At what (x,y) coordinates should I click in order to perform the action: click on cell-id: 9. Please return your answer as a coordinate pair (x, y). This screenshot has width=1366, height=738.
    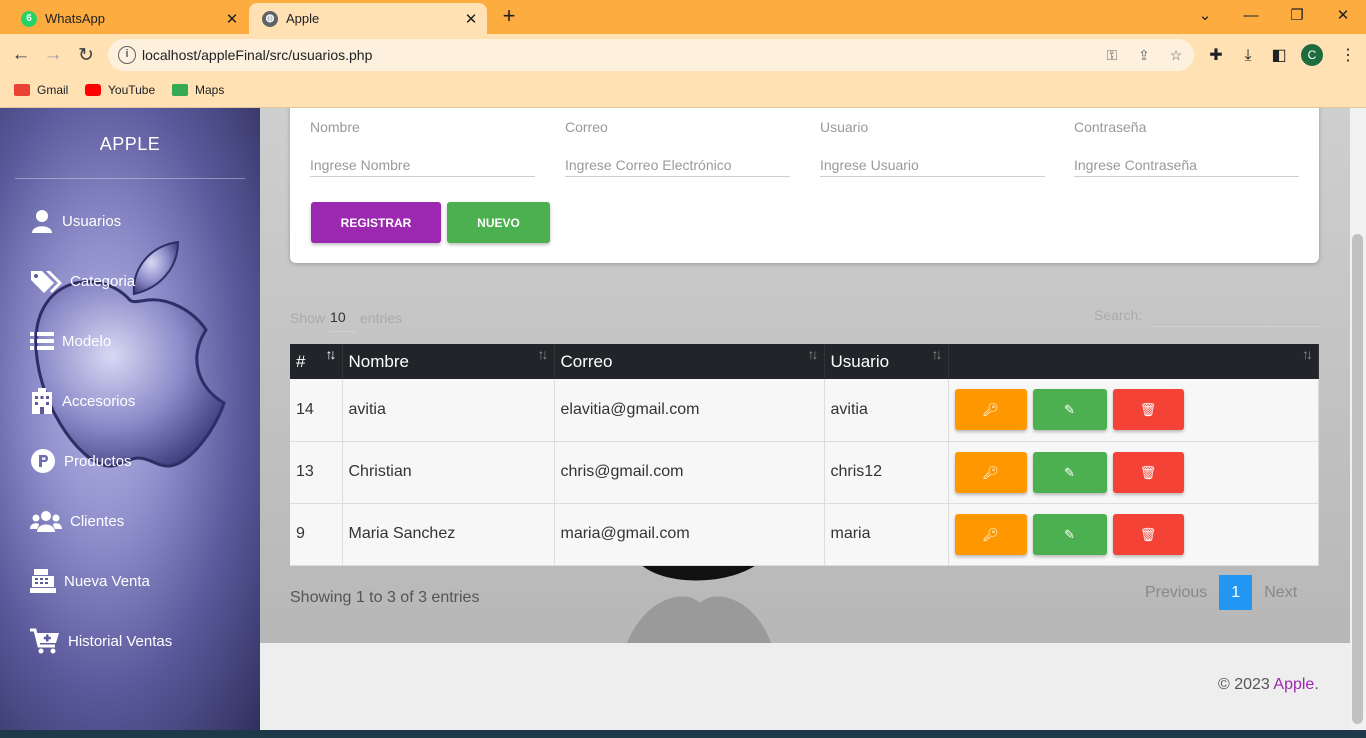
    Looking at the image, I should click on (316, 534).